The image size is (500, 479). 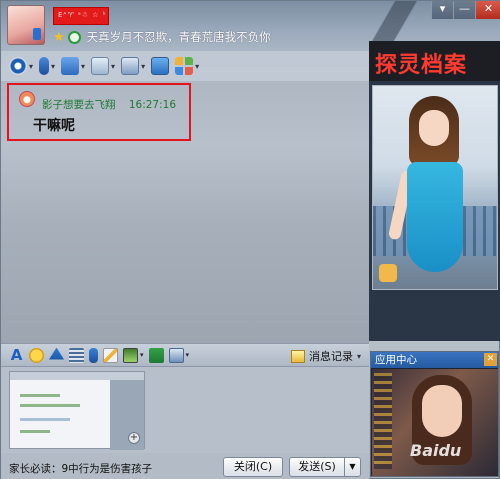 I want to click on window-controls: ▾ — ✕, so click(x=465, y=10).